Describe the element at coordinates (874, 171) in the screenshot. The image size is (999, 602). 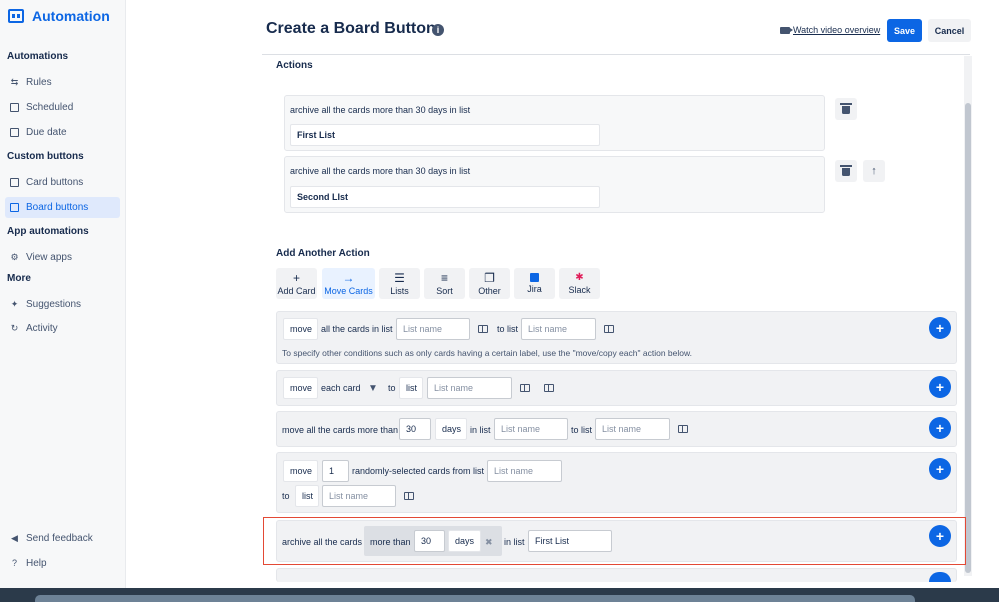
I see `move-up-button: ↑` at that location.